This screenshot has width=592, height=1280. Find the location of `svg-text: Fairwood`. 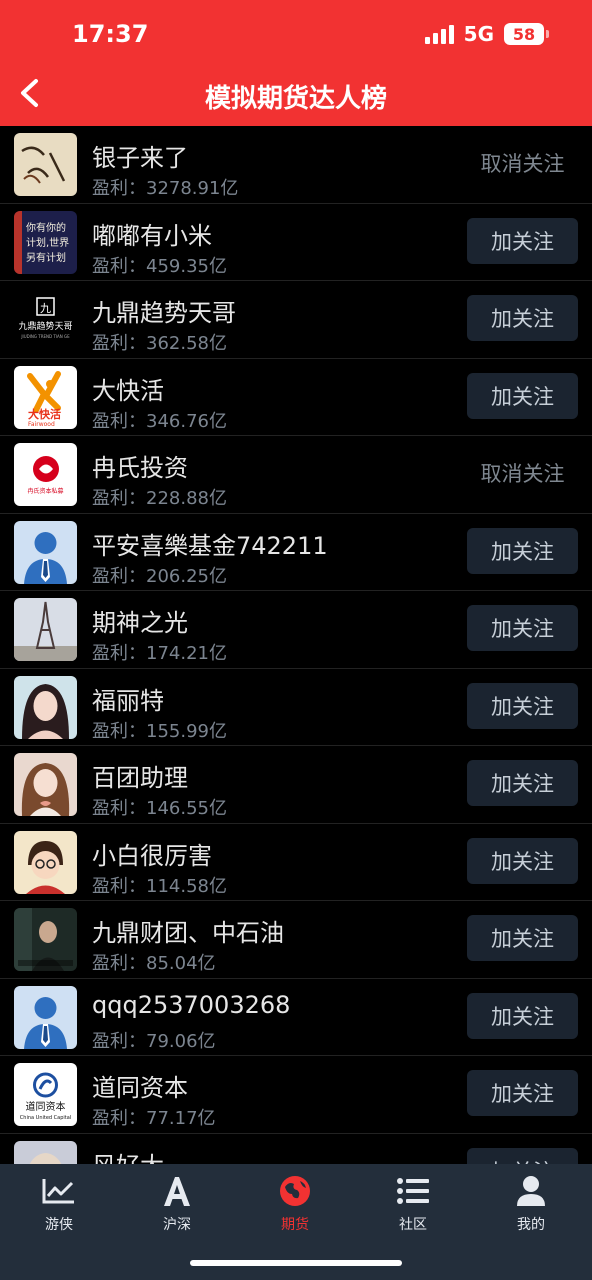

svg-text: Fairwood is located at coordinates (41, 424).